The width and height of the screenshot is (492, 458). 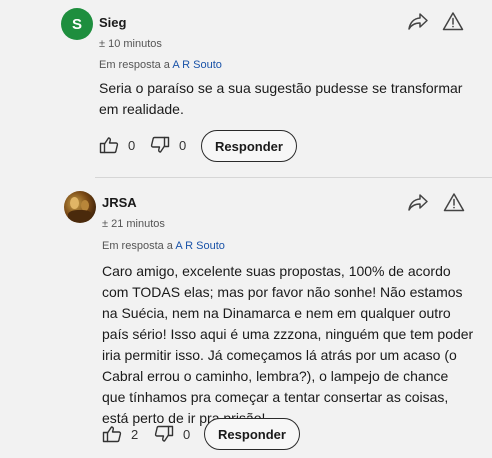 What do you see at coordinates (293, 177) in the screenshot?
I see `comment-divider` at bounding box center [293, 177].